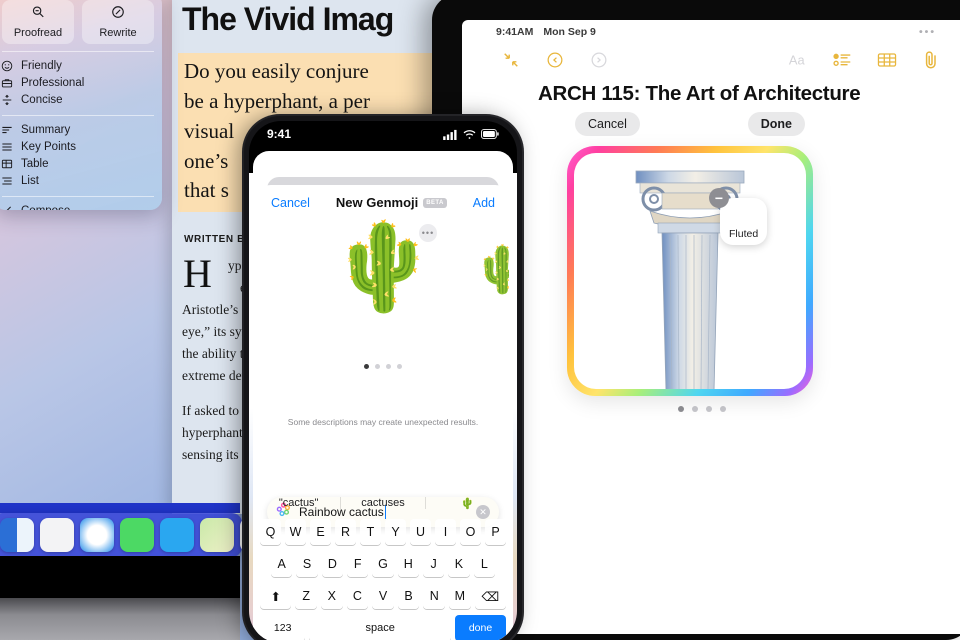  I want to click on list-icon, so click(7, 181).